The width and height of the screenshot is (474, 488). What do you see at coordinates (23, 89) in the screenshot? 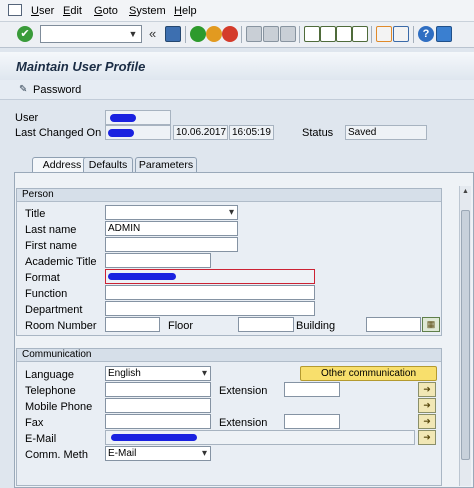
I see `pencil-icon: ✎` at bounding box center [23, 89].